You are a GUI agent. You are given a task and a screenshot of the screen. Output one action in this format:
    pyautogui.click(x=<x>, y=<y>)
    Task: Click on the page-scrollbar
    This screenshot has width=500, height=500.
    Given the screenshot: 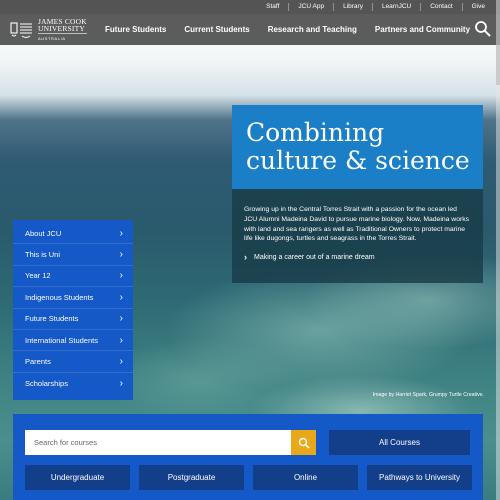 What is the action you would take?
    pyautogui.click(x=498, y=250)
    